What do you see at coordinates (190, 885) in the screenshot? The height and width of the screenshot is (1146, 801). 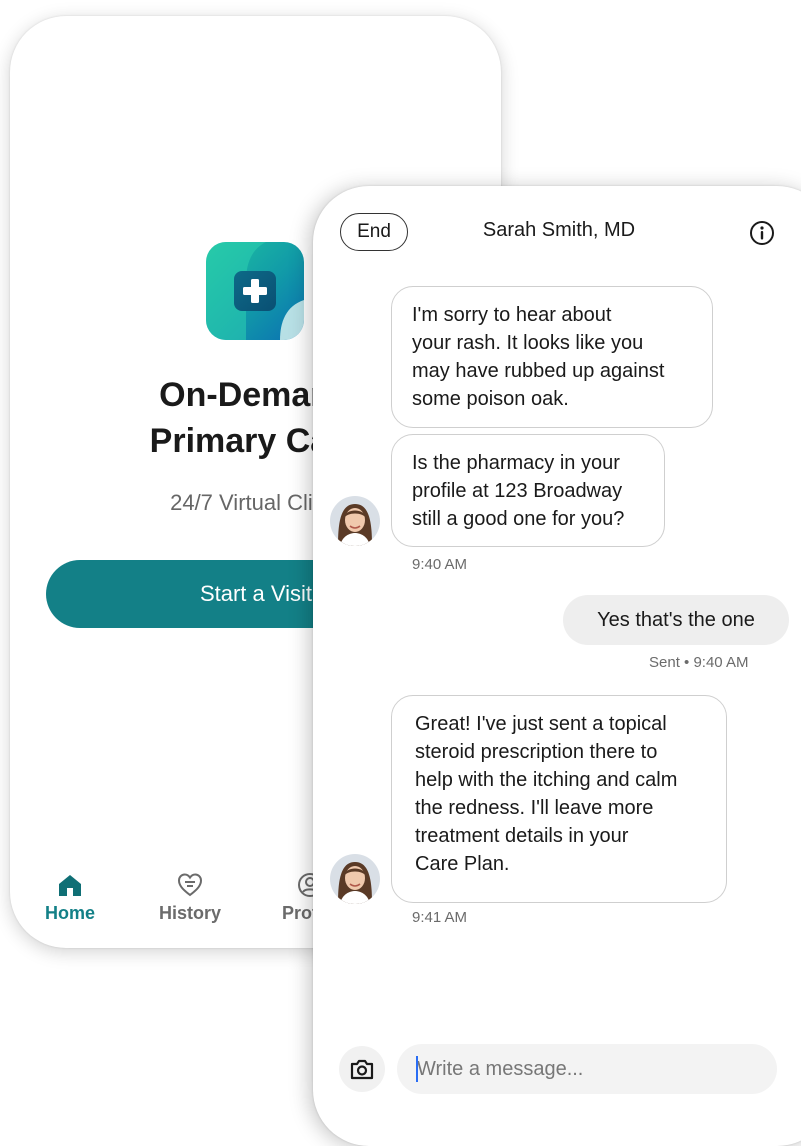 I see `heart-list-icon` at bounding box center [190, 885].